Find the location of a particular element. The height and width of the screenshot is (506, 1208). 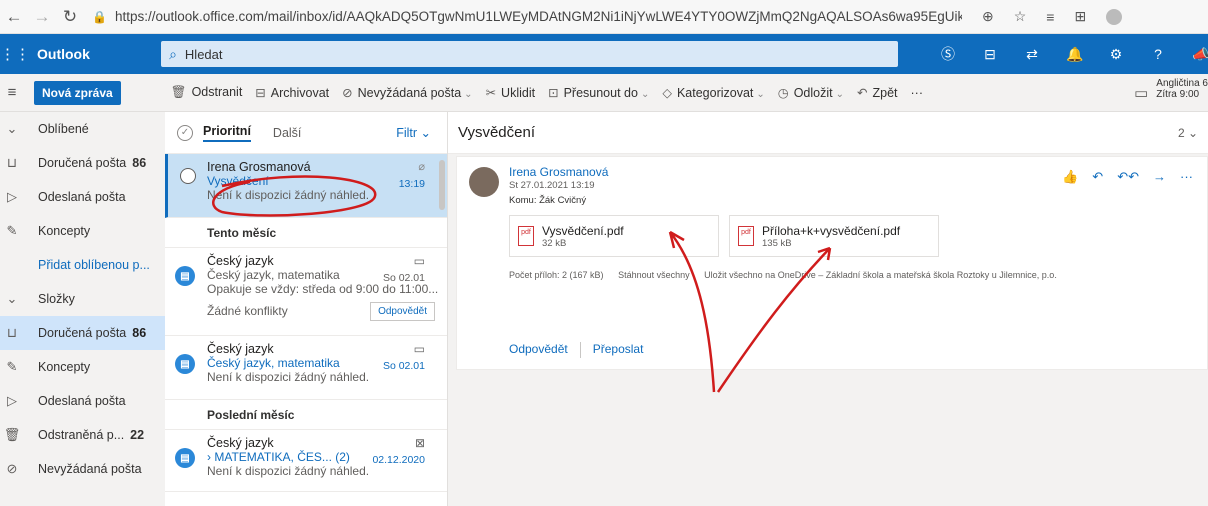

app-launcher-icon: ⋮⋮ is located at coordinates (15, 54).